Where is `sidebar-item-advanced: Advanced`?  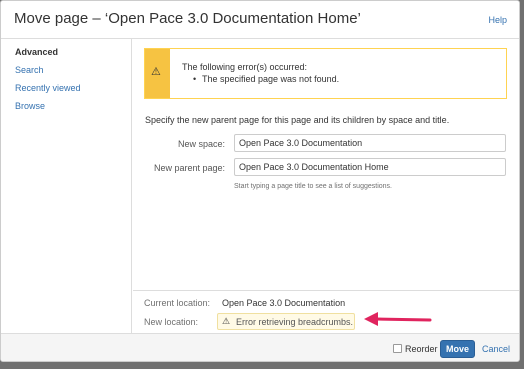
sidebar-item-advanced: Advanced is located at coordinates (36, 52).